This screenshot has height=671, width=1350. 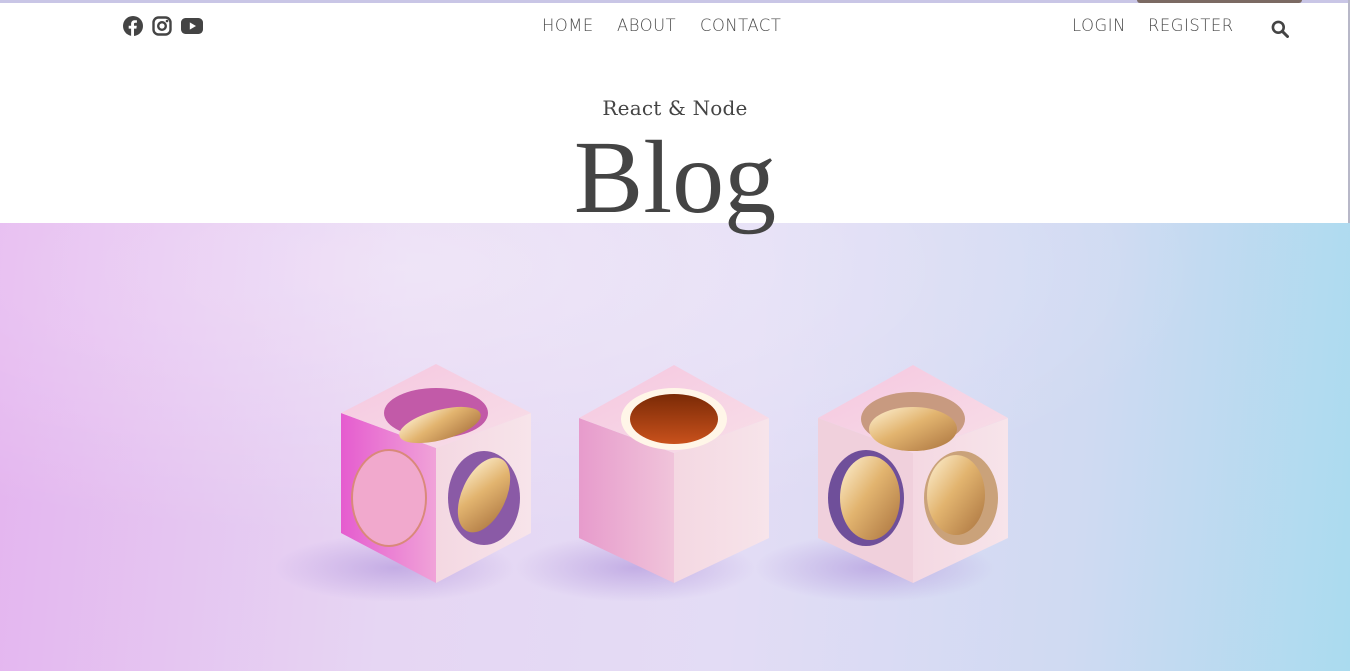 What do you see at coordinates (740, 26) in the screenshot?
I see `nav-contact-link: CONTACT` at bounding box center [740, 26].